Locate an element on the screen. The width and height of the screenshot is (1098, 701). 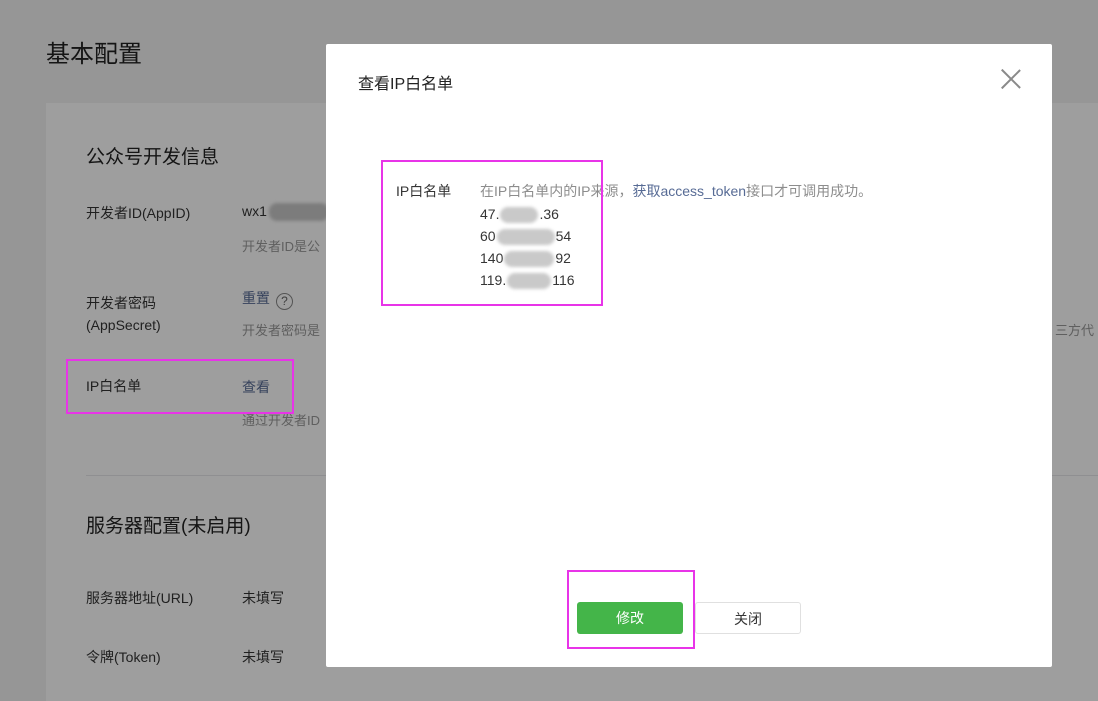
dialog-title: 查看IP白名单 is located at coordinates (406, 84).